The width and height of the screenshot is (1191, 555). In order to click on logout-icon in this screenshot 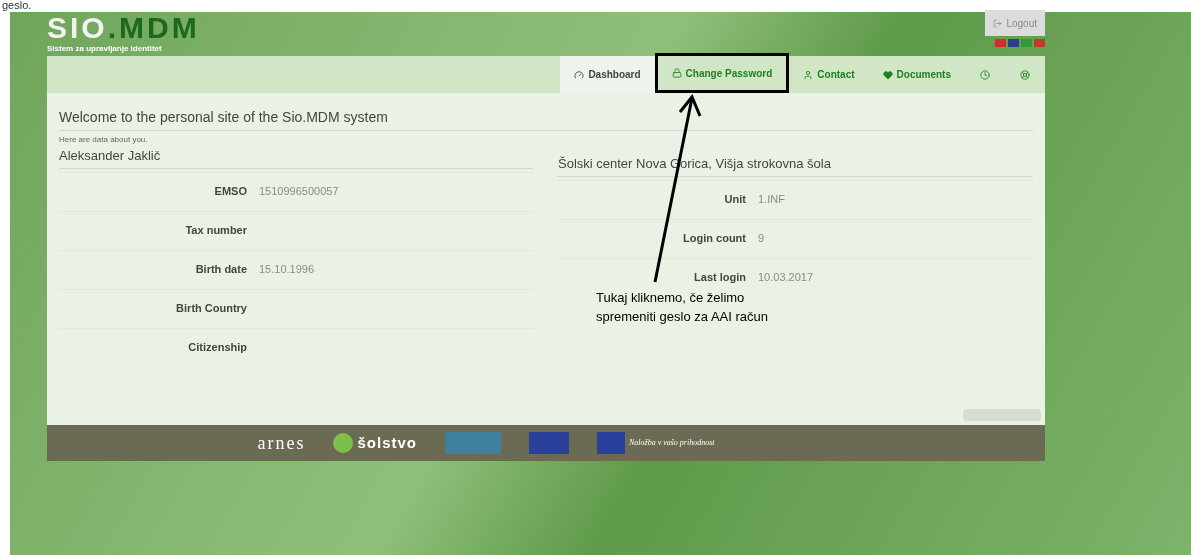, I will do `click(998, 23)`.